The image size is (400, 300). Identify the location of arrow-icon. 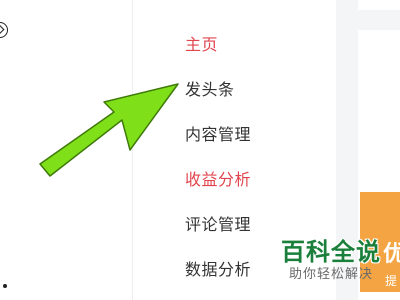
(109, 130).